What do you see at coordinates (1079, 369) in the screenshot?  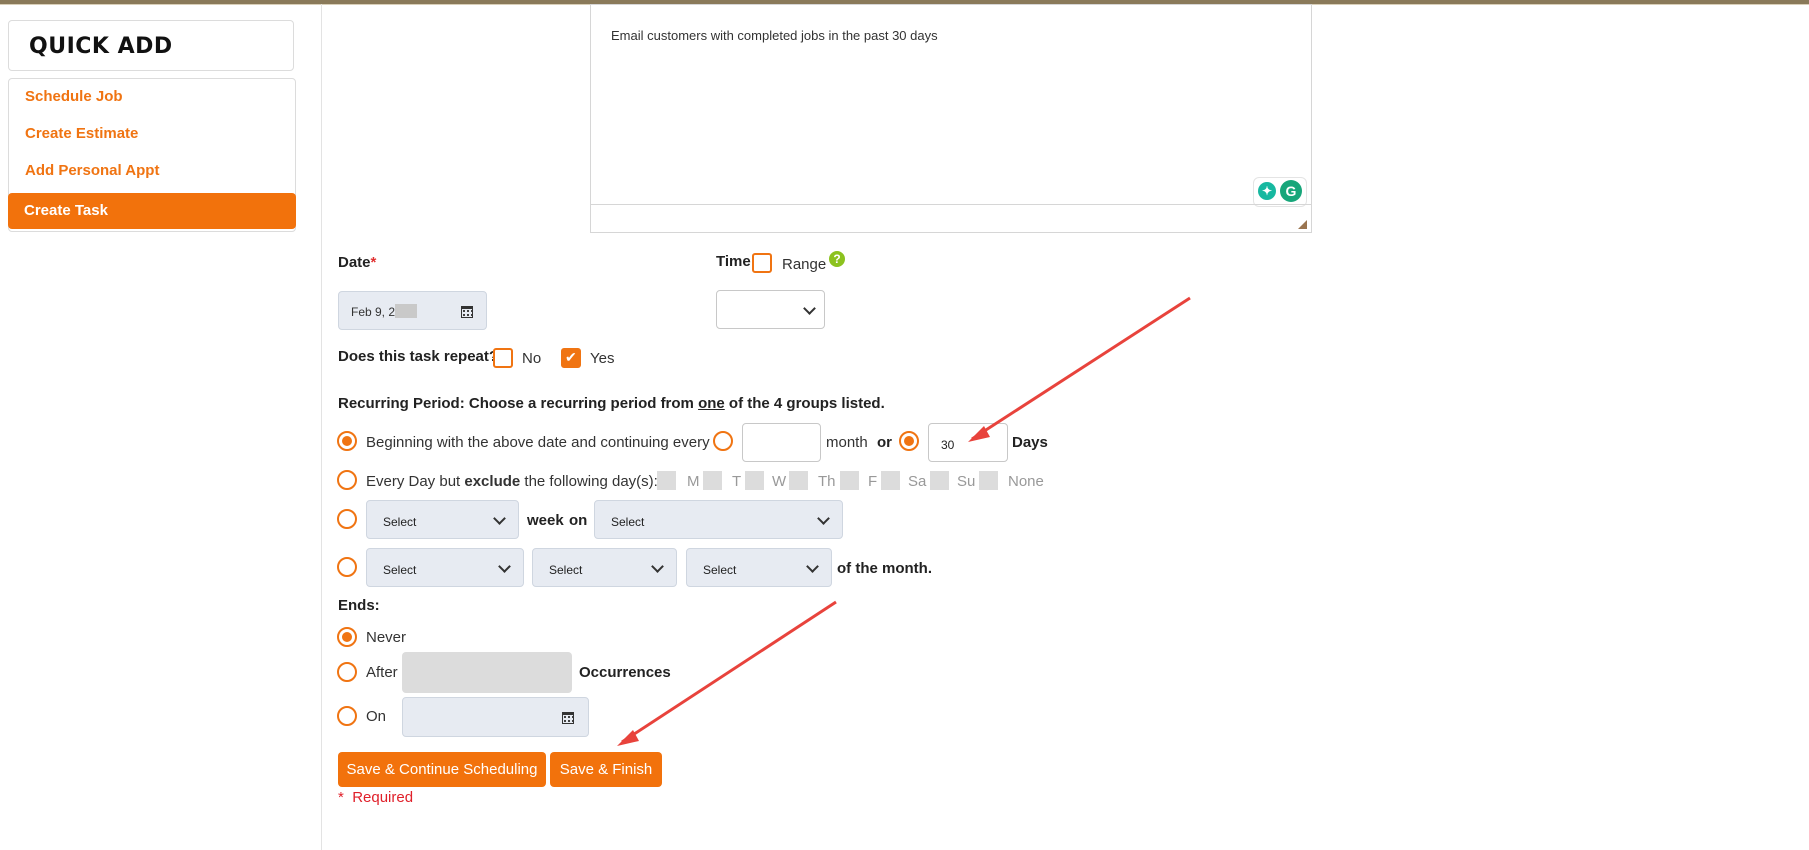 I see `arrow-to-days-input` at bounding box center [1079, 369].